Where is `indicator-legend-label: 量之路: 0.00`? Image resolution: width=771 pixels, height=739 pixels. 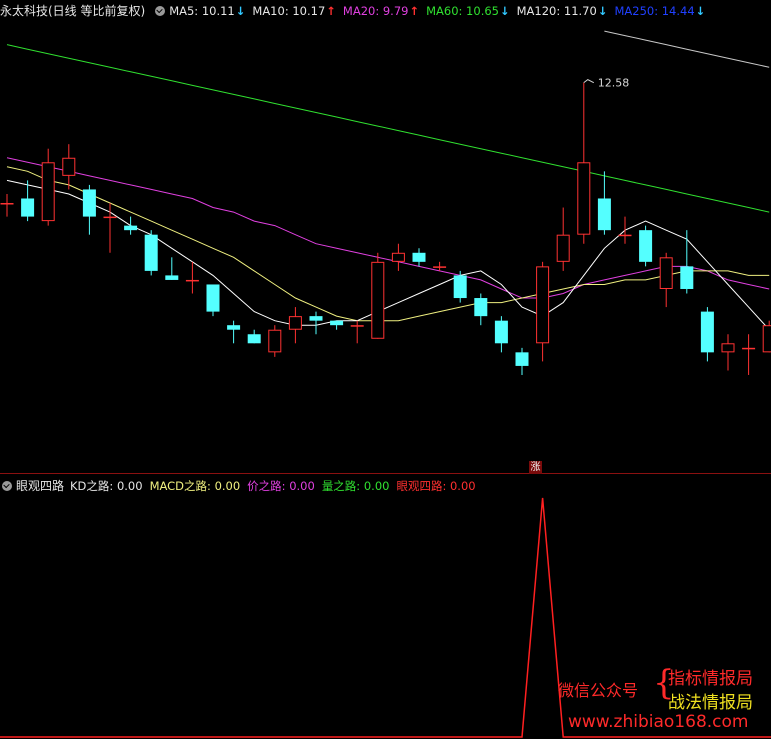 indicator-legend-label: 量之路: 0.00 is located at coordinates (355, 486).